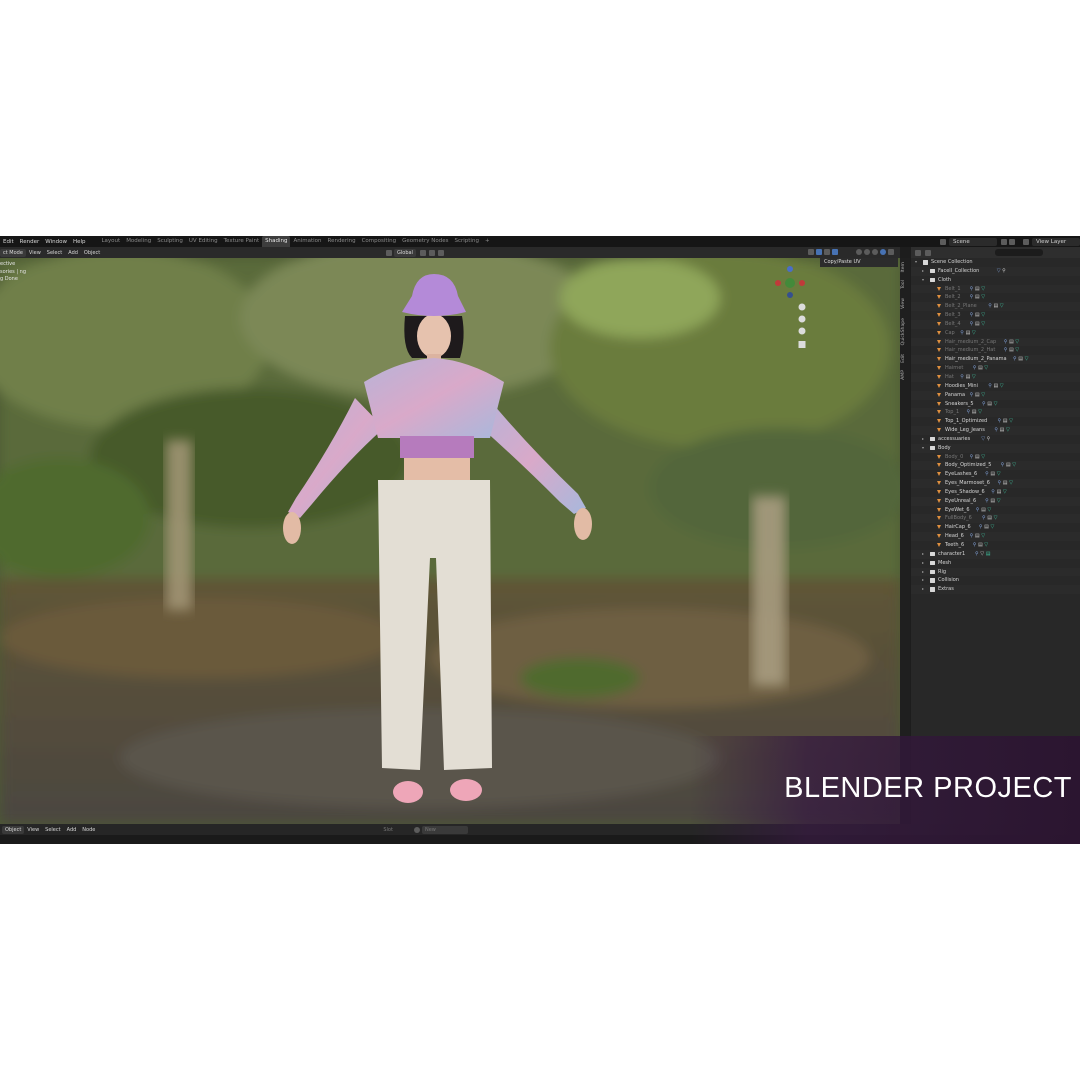  Describe the element at coordinates (903, 331) in the screenshot. I see `tab-quickshape: QuickShape` at that location.